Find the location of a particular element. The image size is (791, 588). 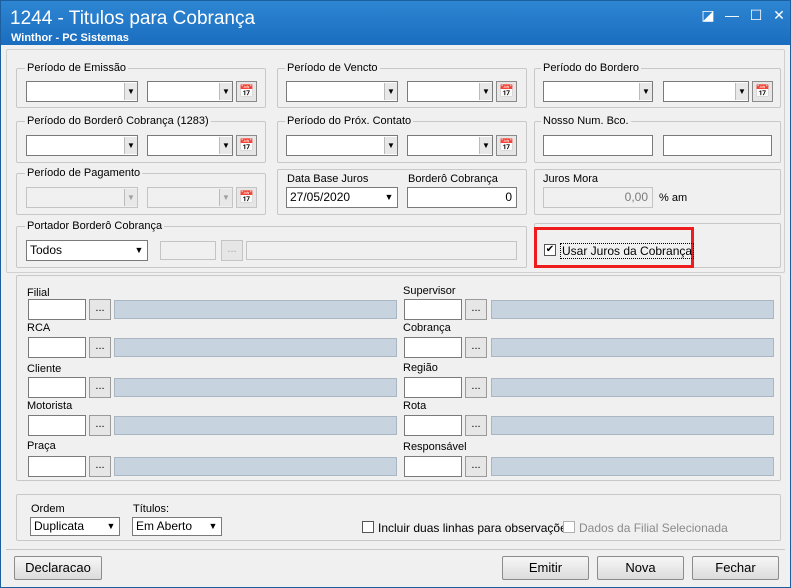

responsavel-desc-field is located at coordinates (632, 466).